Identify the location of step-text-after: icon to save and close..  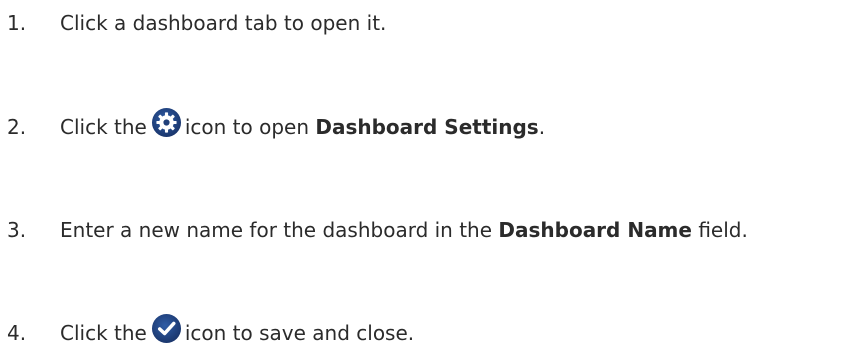
(299, 333).